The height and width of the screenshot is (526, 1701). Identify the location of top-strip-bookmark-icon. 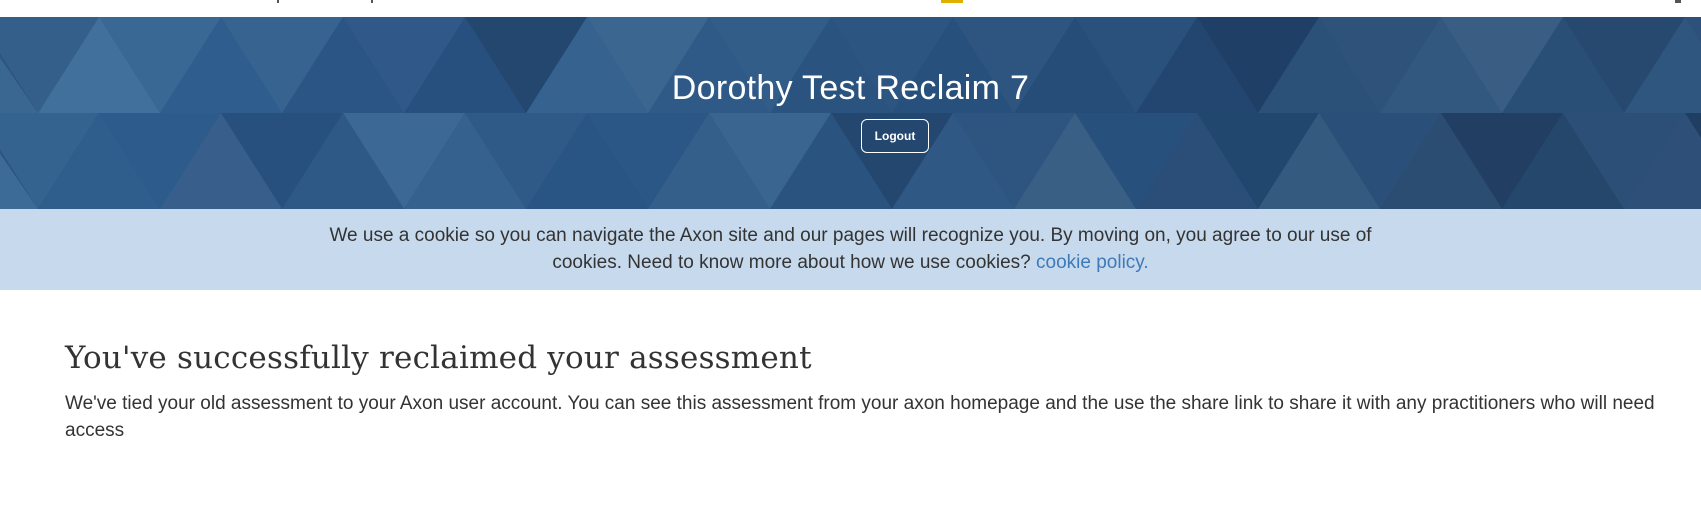
(952, 1).